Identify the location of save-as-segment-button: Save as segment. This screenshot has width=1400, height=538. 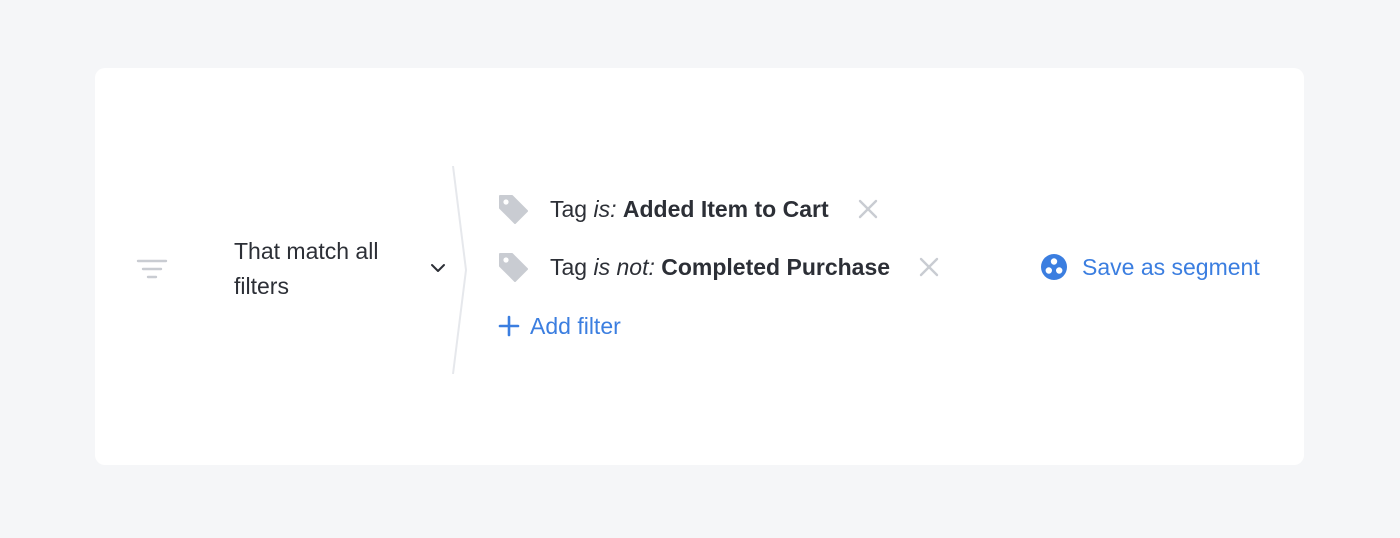
(1150, 267).